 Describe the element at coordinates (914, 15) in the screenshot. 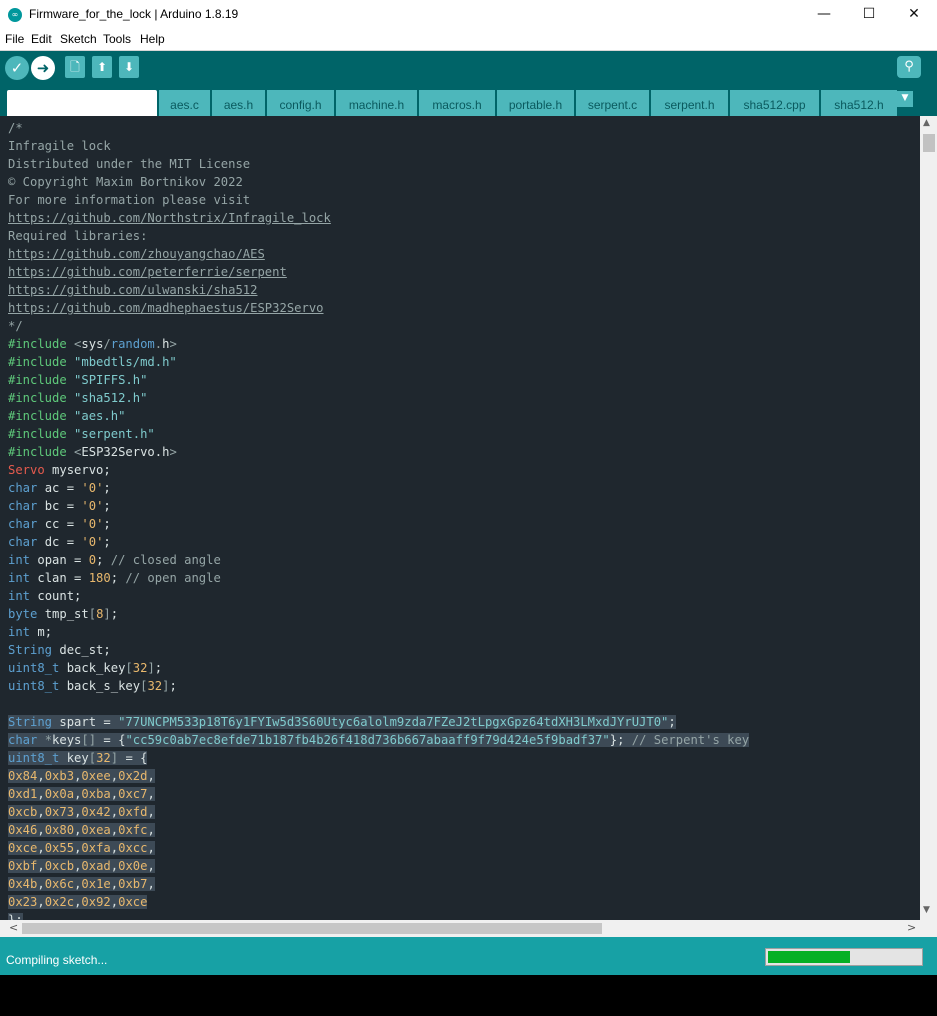

I see `close-button: ✕` at that location.